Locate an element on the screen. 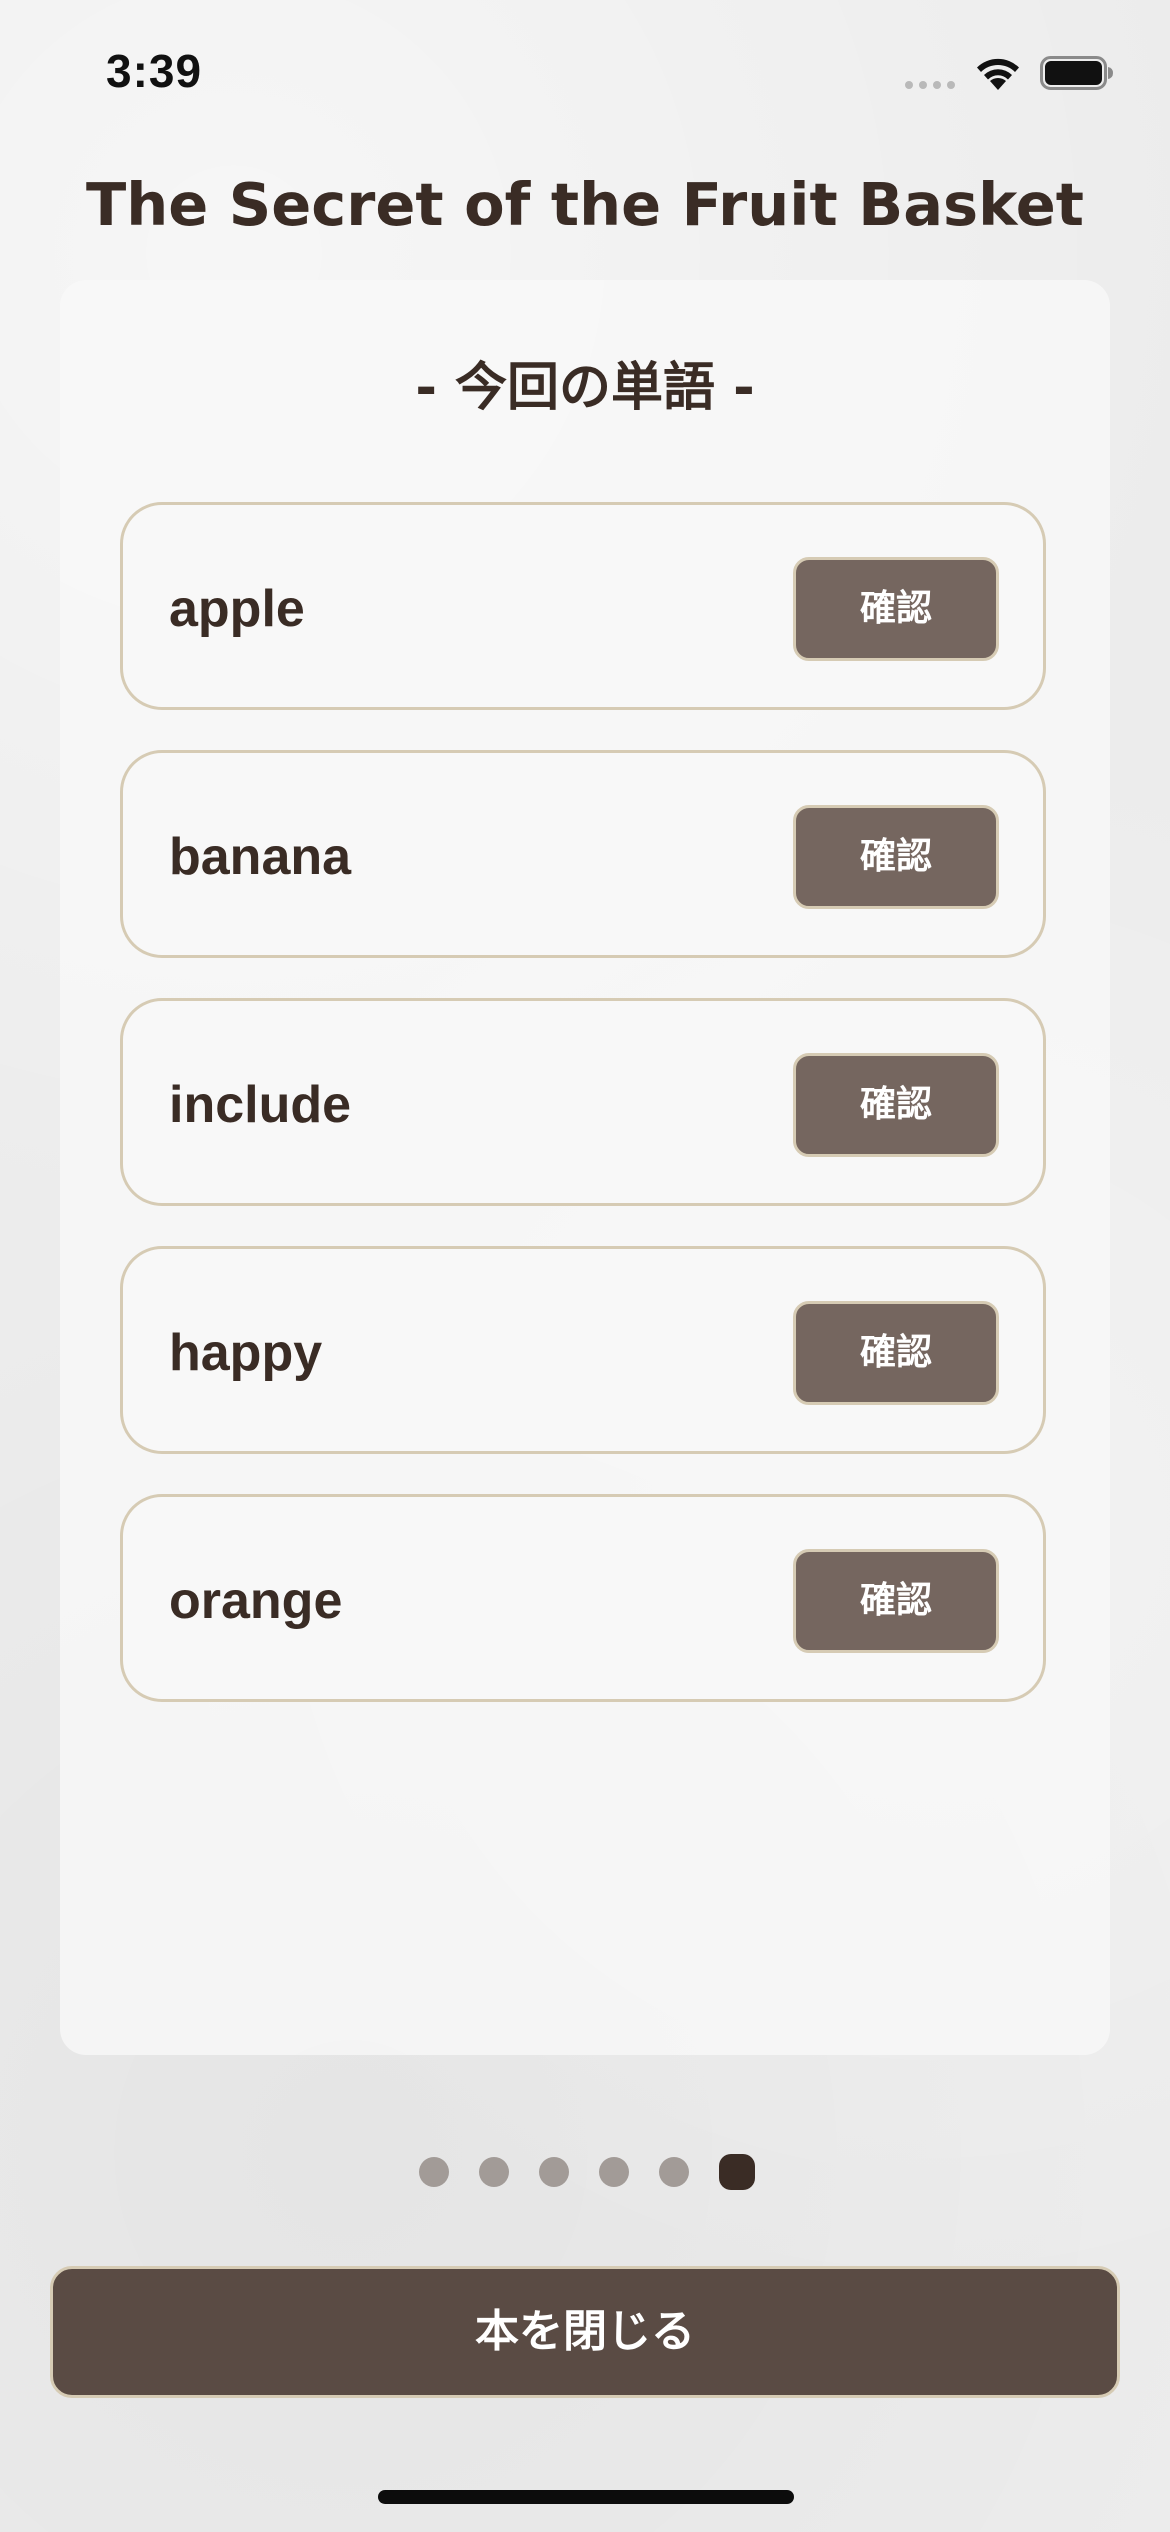 The height and width of the screenshot is (2532, 1170). word-row-banana: banana 確認 is located at coordinates (583, 854).